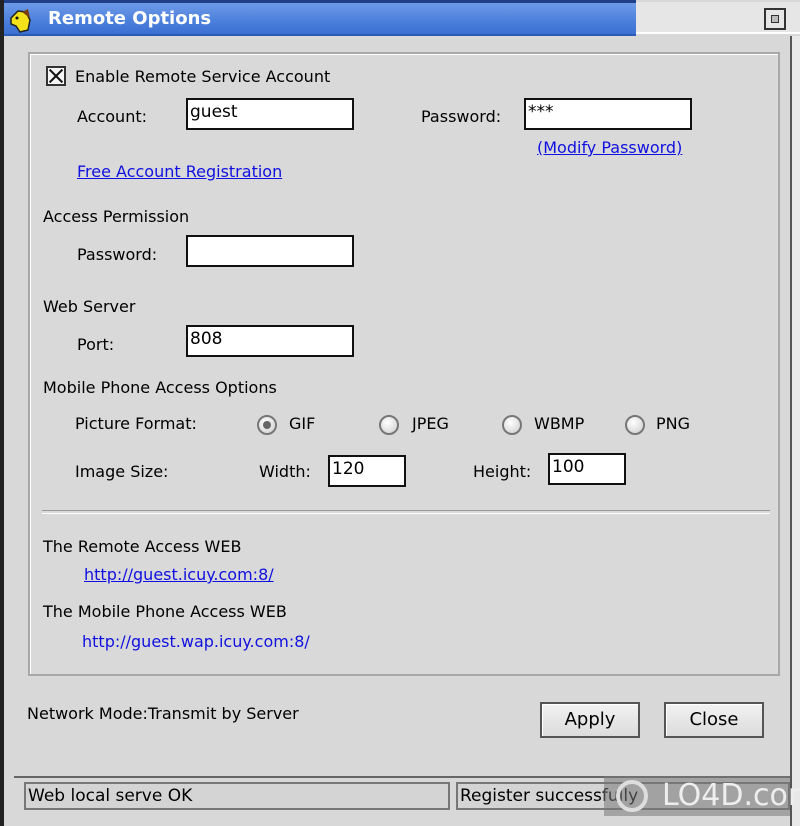  What do you see at coordinates (20, 21) in the screenshot?
I see `dog-app-icon` at bounding box center [20, 21].